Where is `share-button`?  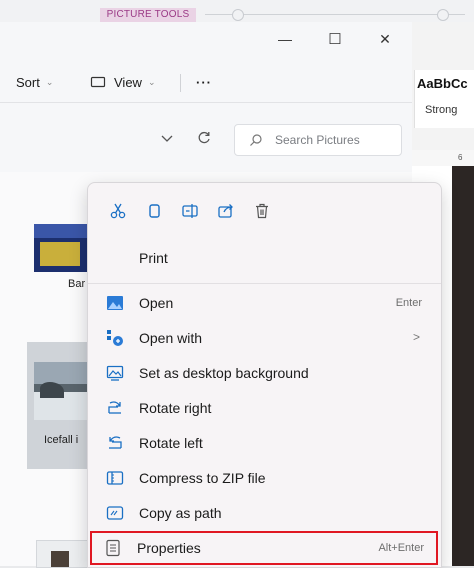 share-button is located at coordinates (226, 211).